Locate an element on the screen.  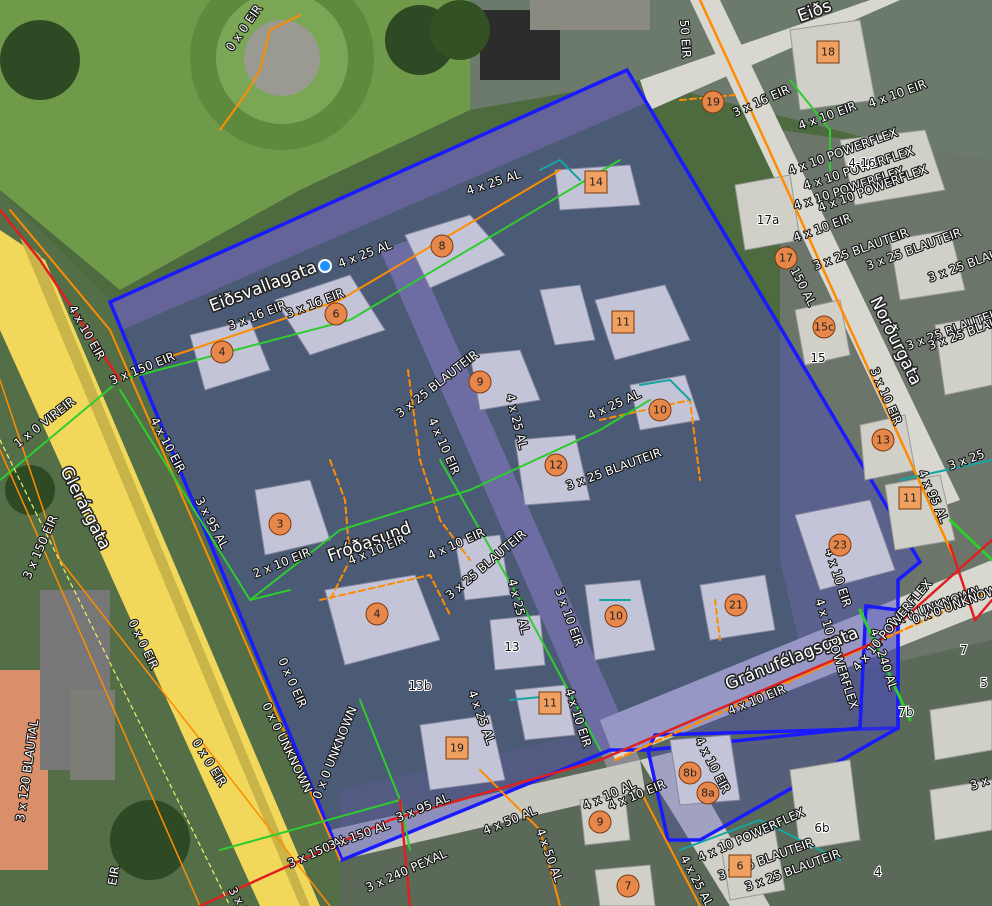
house-number-label: 15c is located at coordinates (824, 327).